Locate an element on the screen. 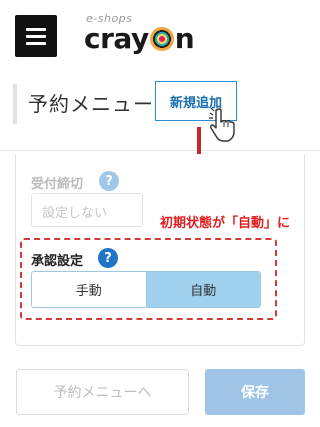 The width and height of the screenshot is (320, 427). logo-text-suffix: n is located at coordinates (184, 38).